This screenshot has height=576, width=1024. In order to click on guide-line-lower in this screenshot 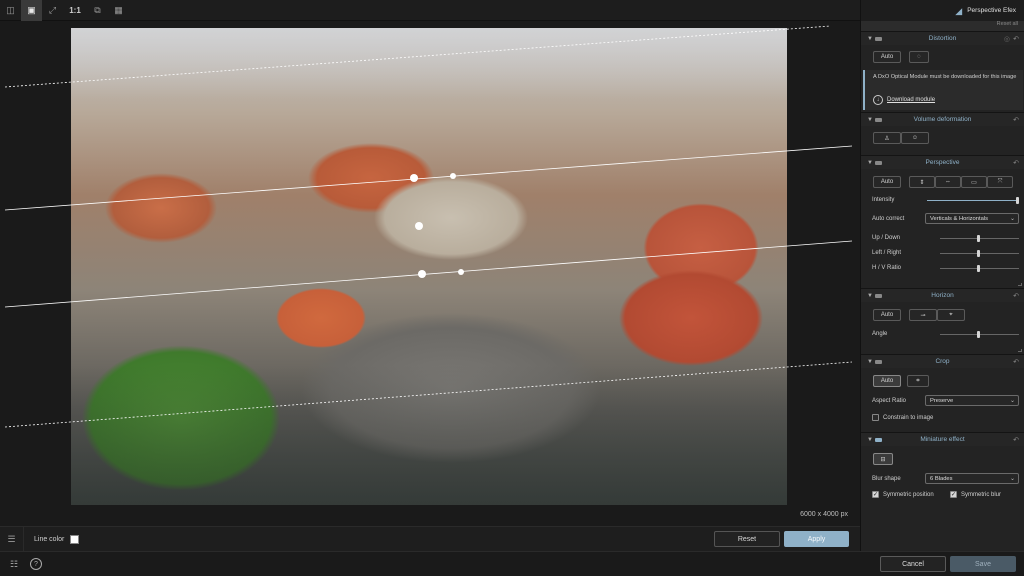, I will do `click(428, 274)`.